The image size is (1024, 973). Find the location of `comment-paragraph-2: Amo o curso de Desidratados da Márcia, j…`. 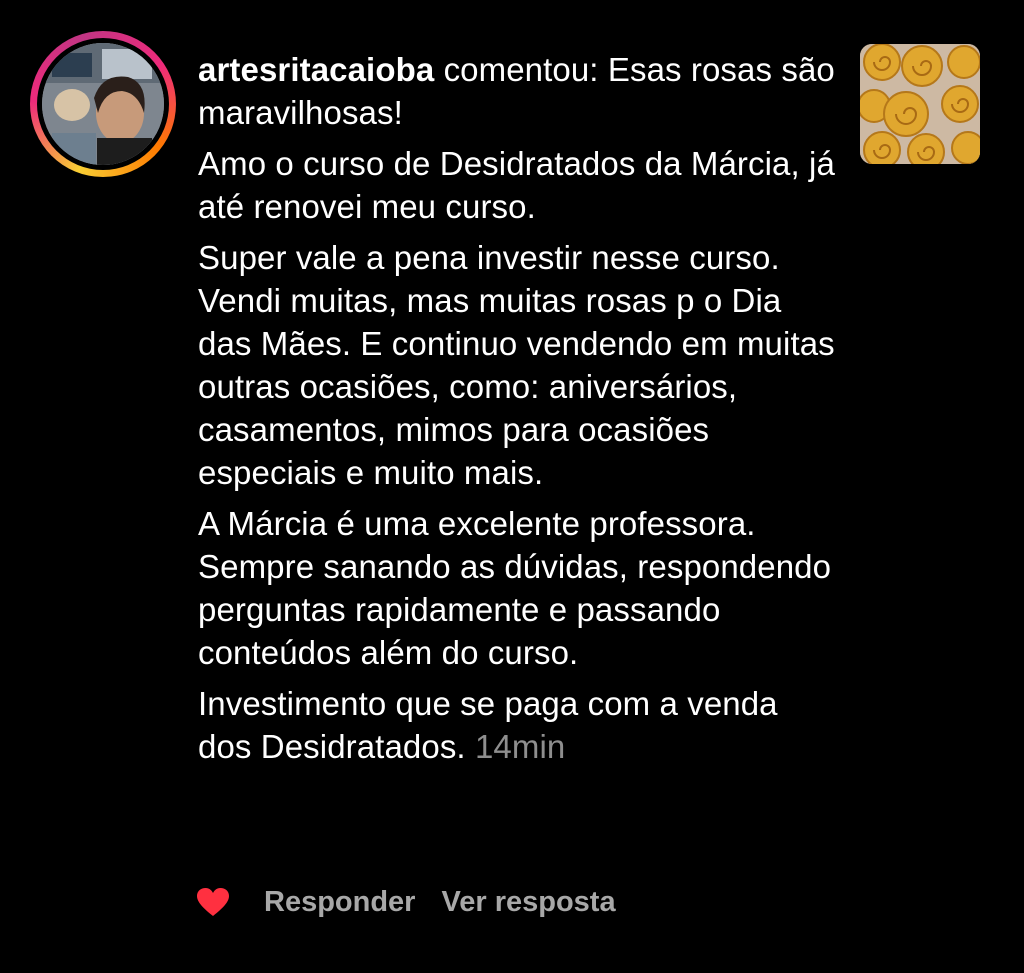

comment-paragraph-2: Amo o curso de Desidratados da Márcia, j… is located at coordinates (516, 185).